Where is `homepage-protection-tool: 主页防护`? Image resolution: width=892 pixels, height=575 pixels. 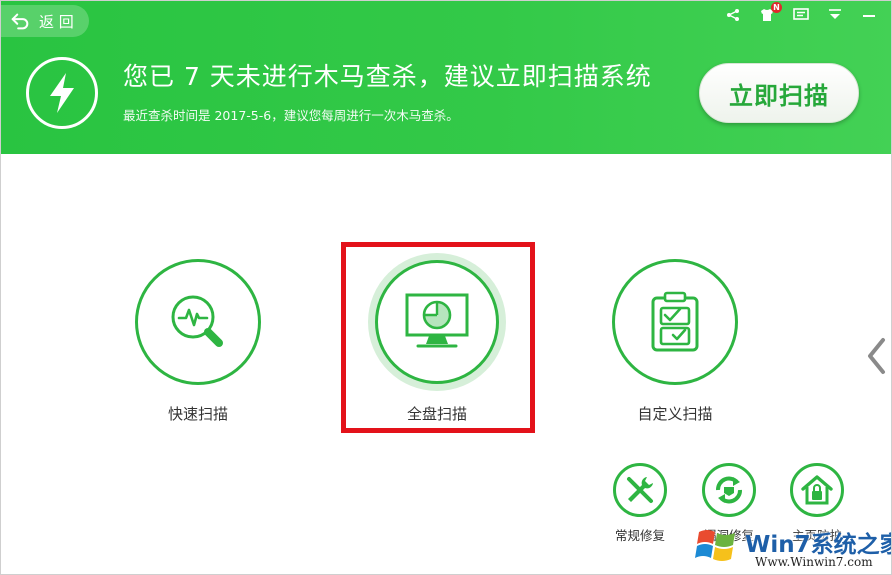
homepage-protection-tool: 主页防护 is located at coordinates (817, 503).